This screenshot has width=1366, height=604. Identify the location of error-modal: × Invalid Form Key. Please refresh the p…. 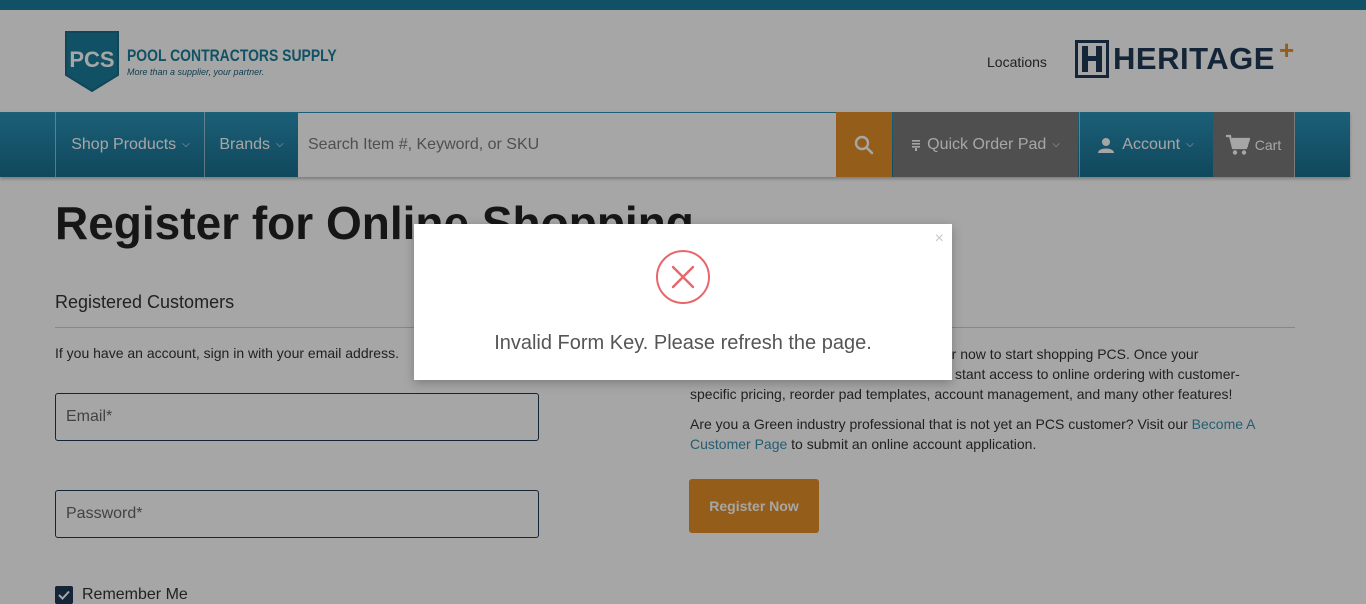
(683, 302).